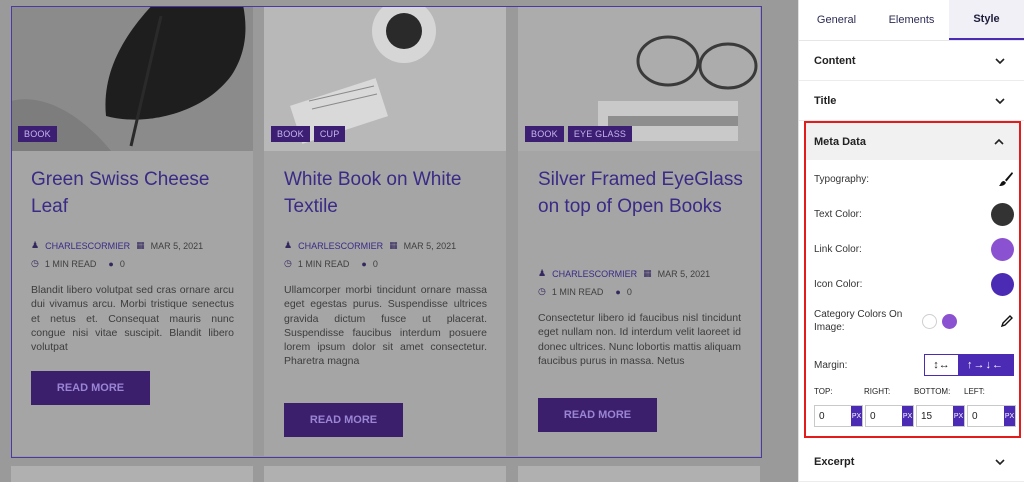 The image size is (1024, 482). I want to click on typography-row: Typography:, so click(914, 179).